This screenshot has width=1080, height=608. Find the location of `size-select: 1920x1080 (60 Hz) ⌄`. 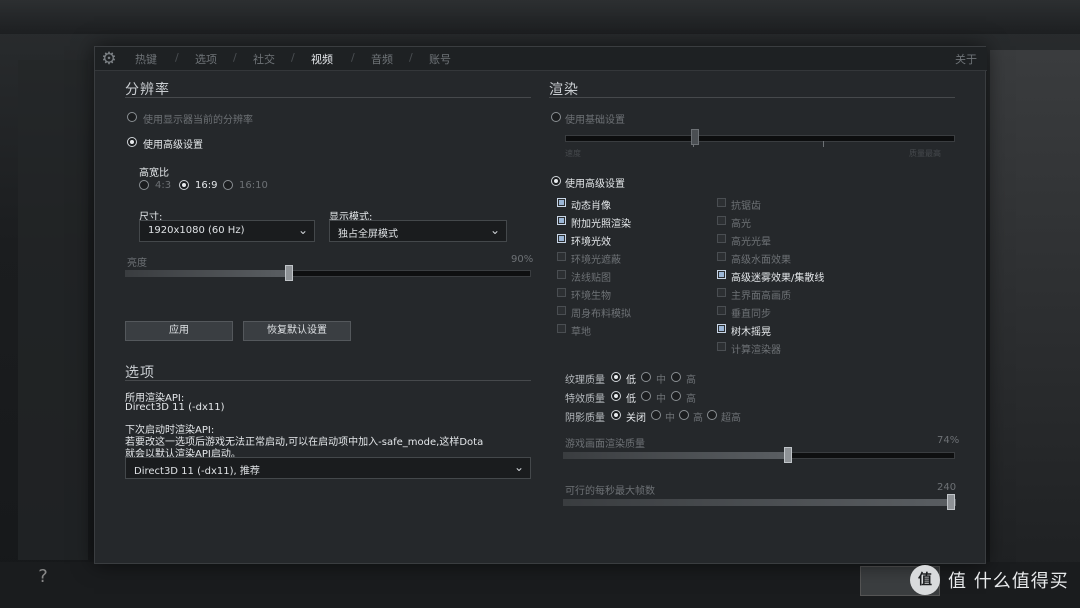

size-select: 1920x1080 (60 Hz) ⌄ is located at coordinates (227, 231).